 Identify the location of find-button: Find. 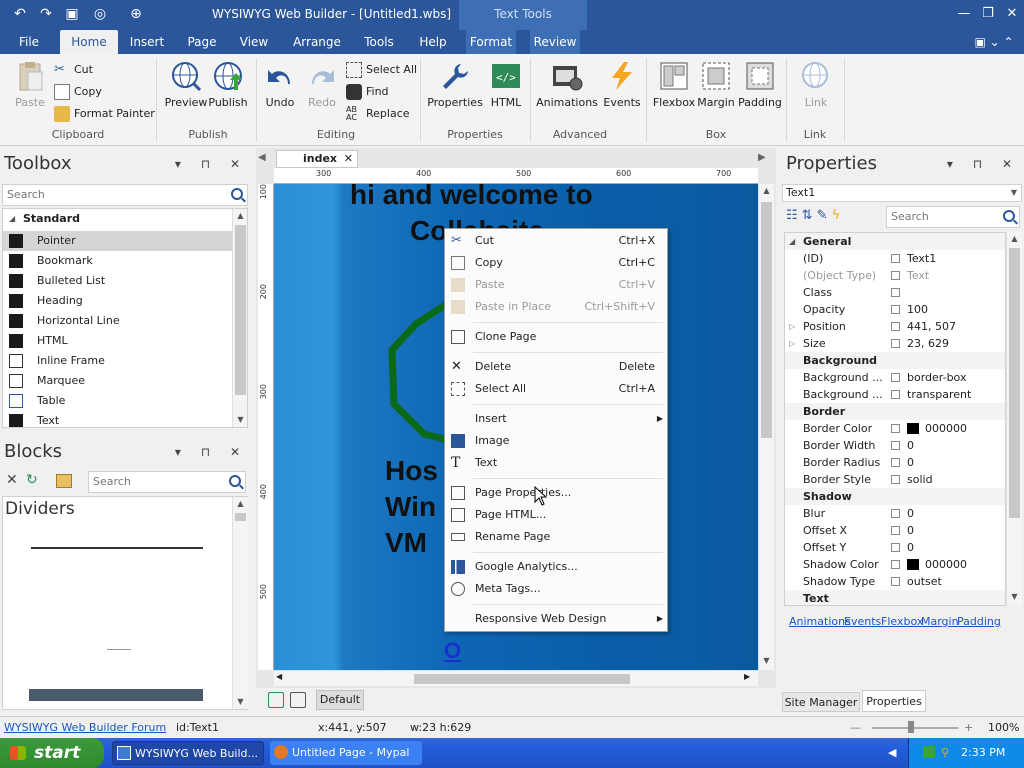
(367, 92).